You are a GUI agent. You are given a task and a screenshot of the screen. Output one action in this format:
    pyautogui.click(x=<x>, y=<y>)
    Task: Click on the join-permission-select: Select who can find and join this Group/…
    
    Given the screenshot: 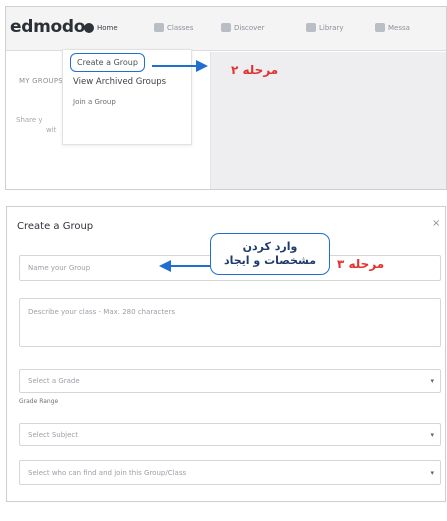 What is the action you would take?
    pyautogui.click(x=230, y=472)
    